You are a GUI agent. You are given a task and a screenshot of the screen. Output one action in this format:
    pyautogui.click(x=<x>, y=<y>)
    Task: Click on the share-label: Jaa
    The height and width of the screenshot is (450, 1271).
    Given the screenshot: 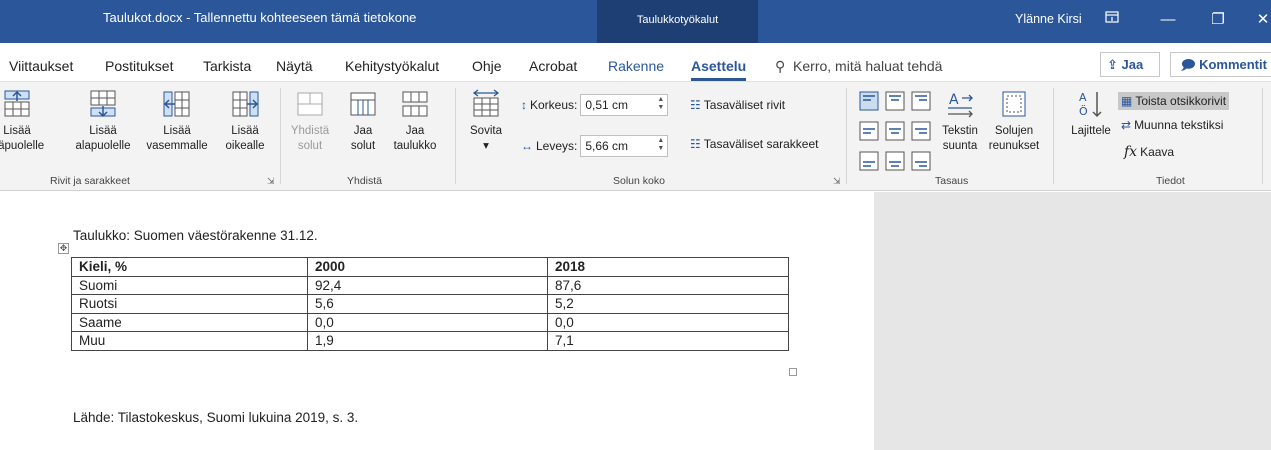 What is the action you would take?
    pyautogui.click(x=1132, y=64)
    